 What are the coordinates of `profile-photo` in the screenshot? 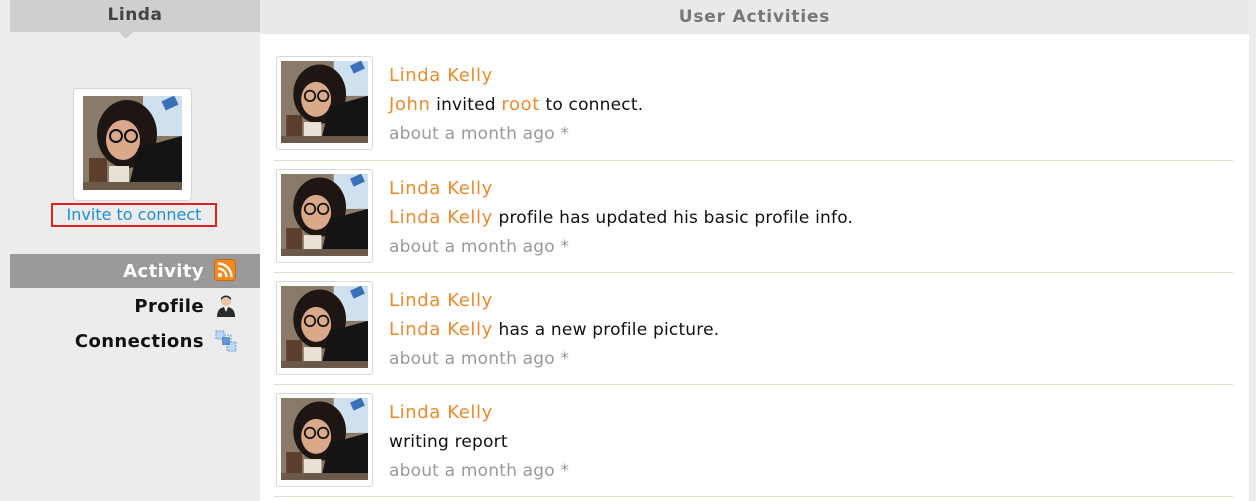 It's located at (132, 144).